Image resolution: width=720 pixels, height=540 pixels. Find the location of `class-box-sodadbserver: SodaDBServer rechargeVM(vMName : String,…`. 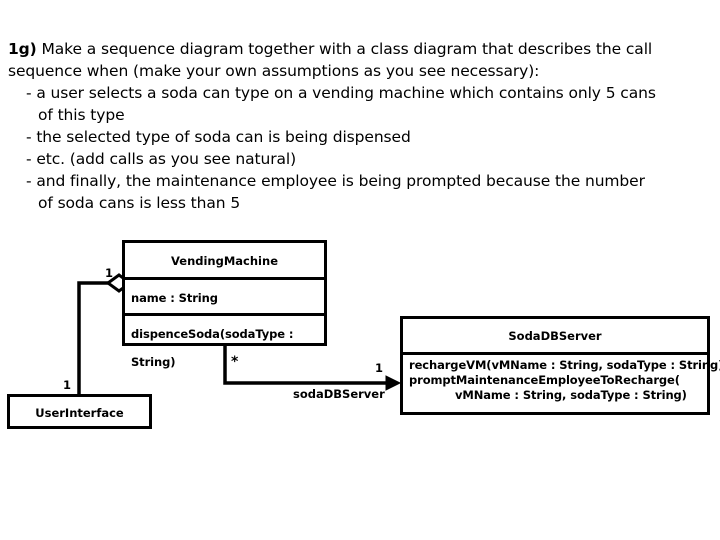

class-box-sodadbserver: SodaDBServer rechargeVM(vMName : String,… is located at coordinates (560, 367).